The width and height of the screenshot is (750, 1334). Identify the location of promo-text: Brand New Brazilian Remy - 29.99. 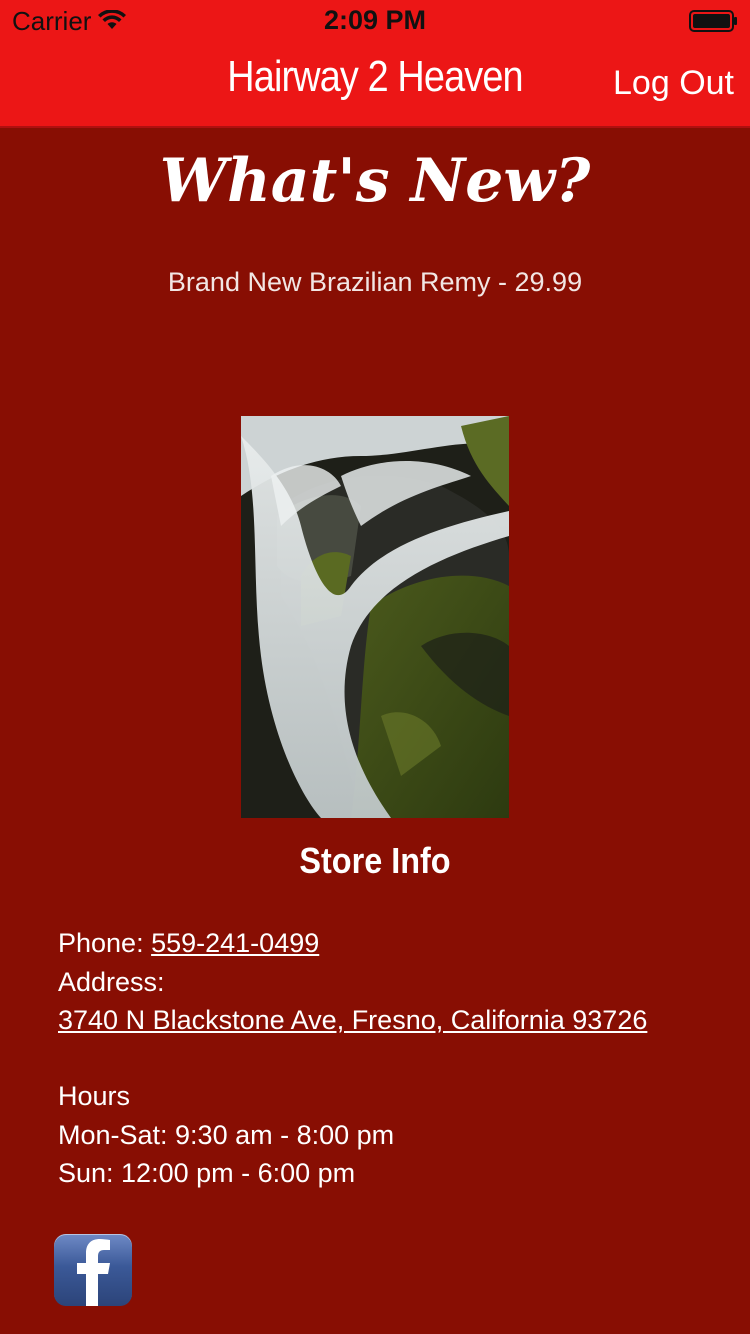
(375, 282).